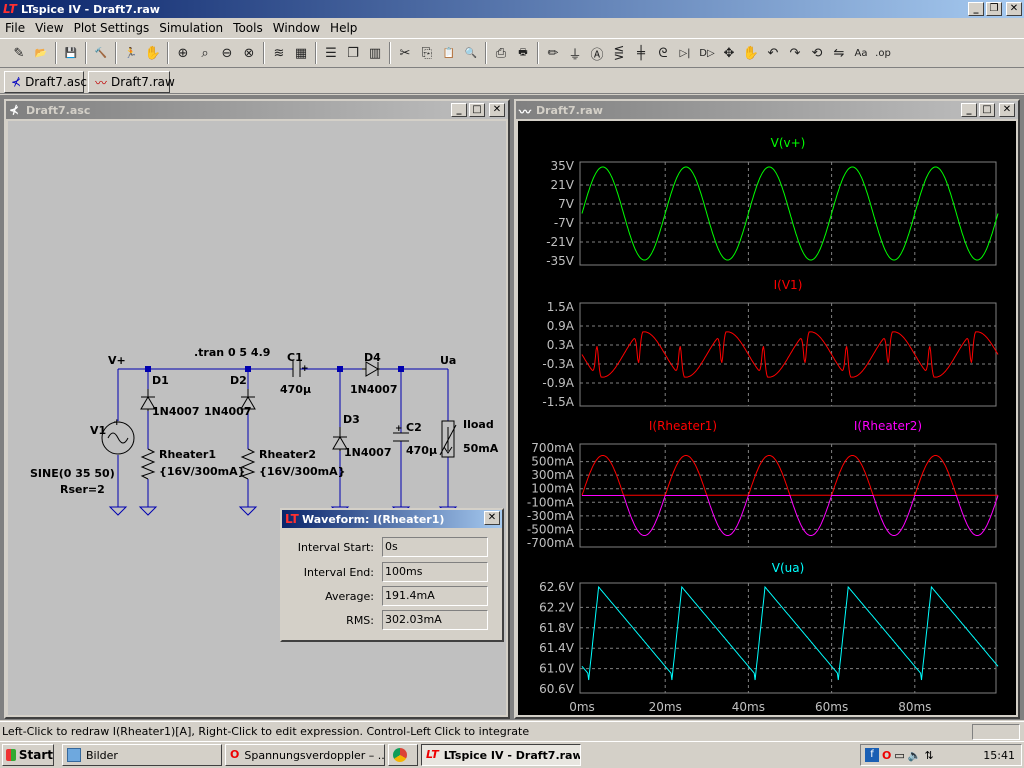 This screenshot has height=768, width=1024. I want to click on copy-icon: ⎘, so click(427, 53).